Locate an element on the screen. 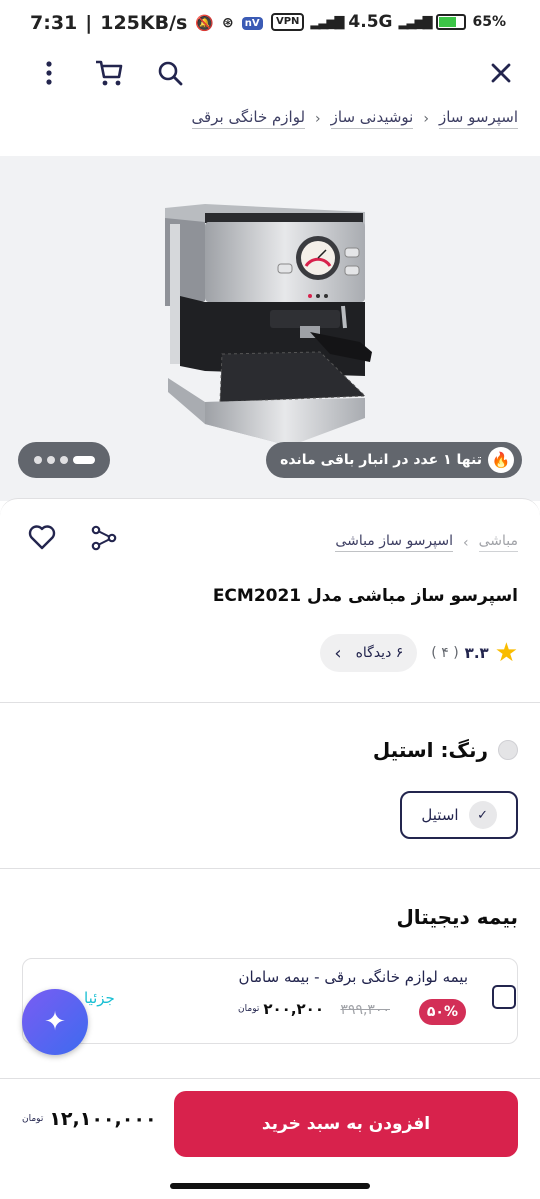 The height and width of the screenshot is (1199, 540). insurance-checkbox is located at coordinates (504, 997).